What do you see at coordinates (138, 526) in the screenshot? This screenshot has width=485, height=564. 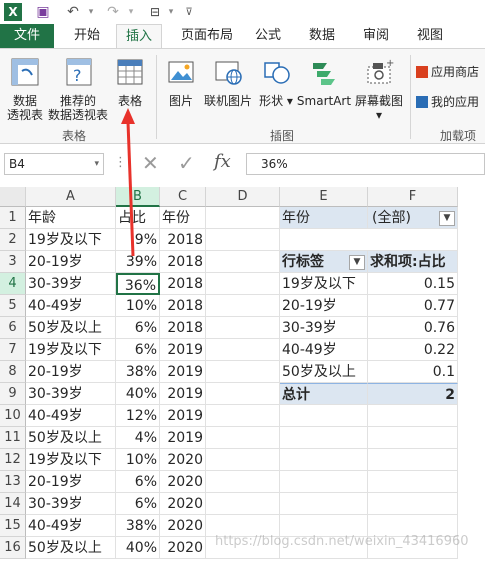 I see `cell: 38%` at bounding box center [138, 526].